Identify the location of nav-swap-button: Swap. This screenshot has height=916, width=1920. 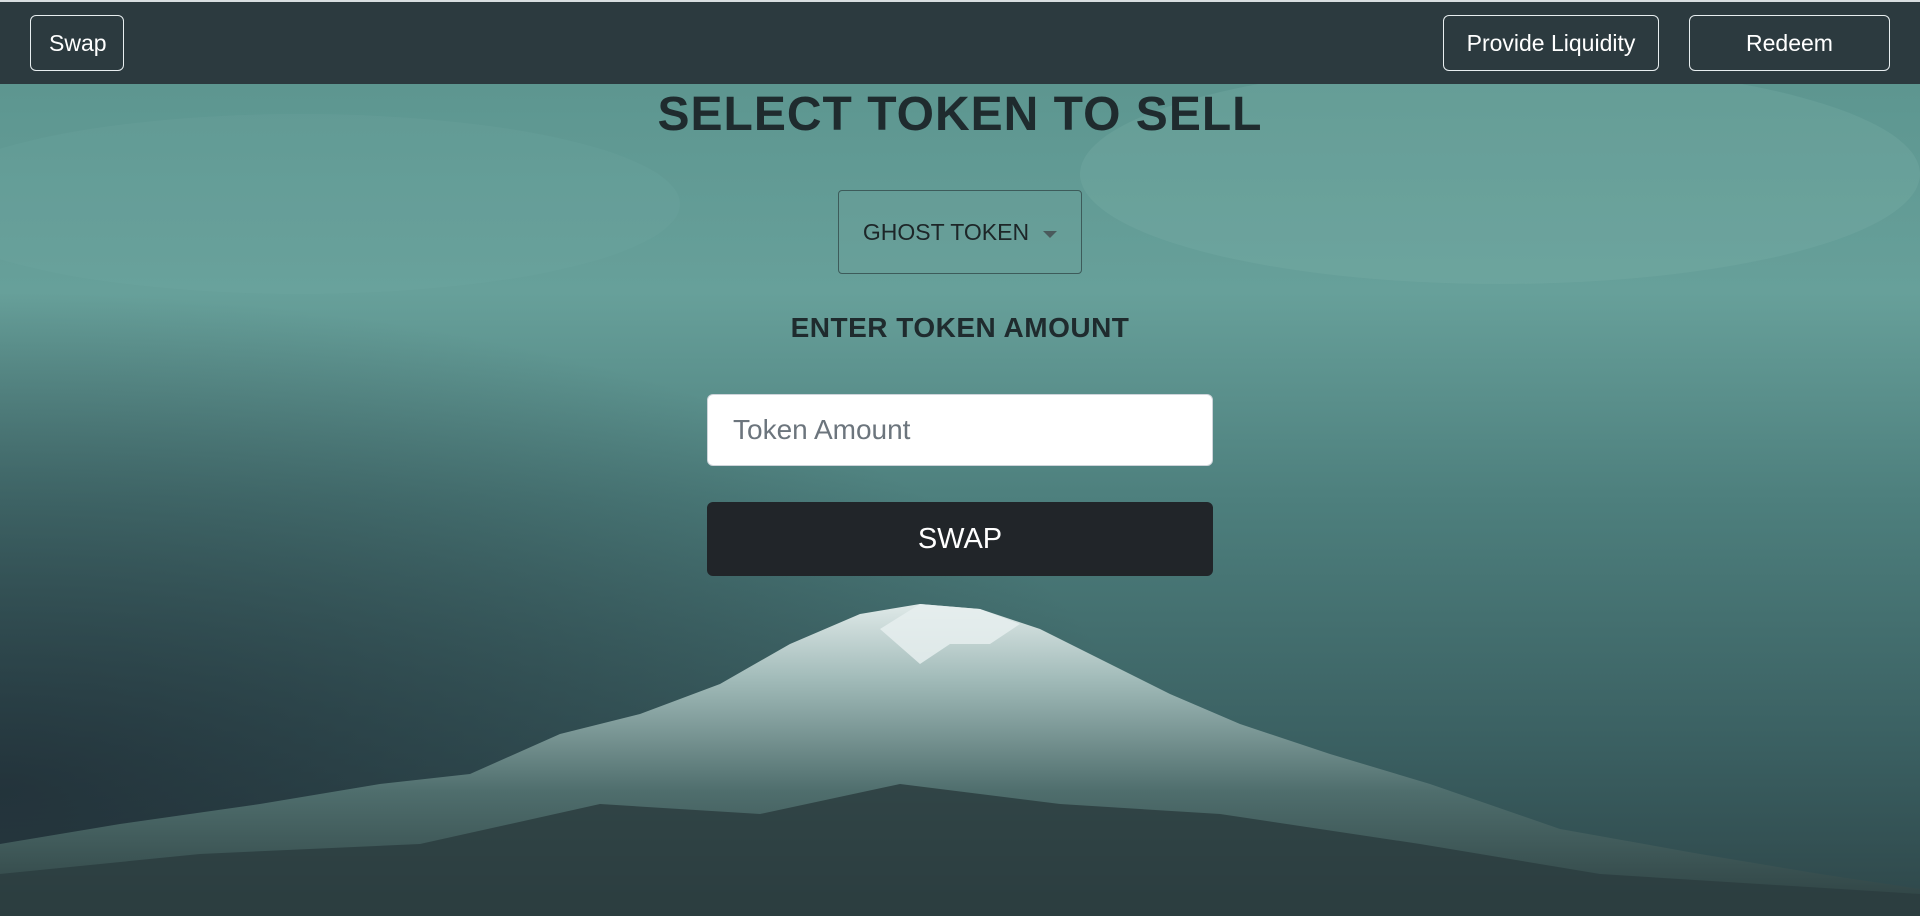
(77, 43).